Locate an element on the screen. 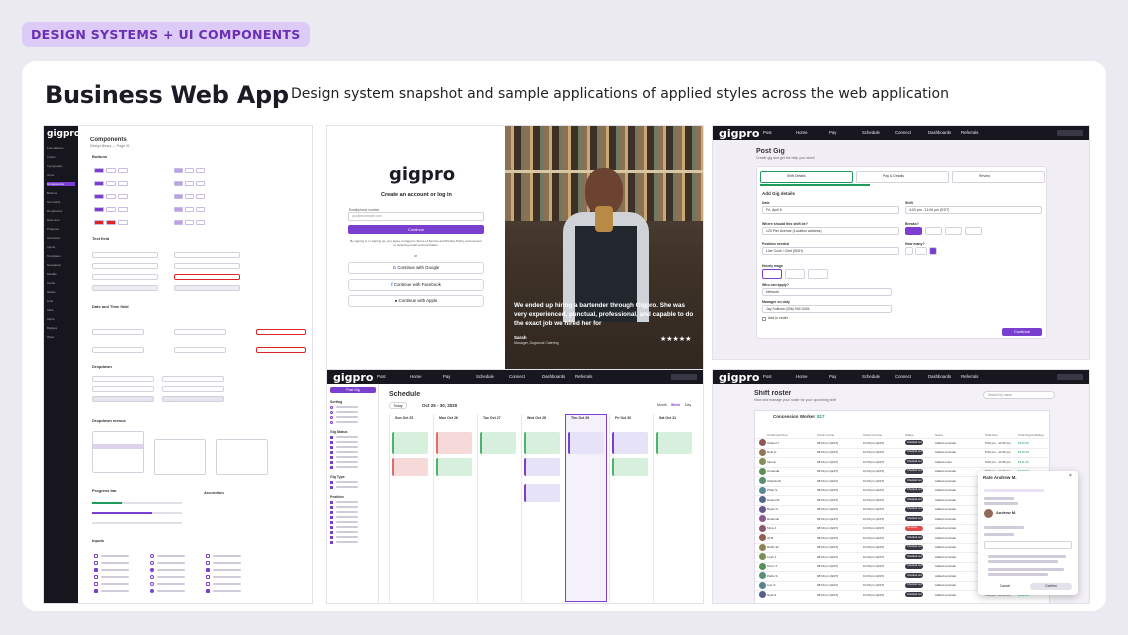 The width and height of the screenshot is (1128, 635). nav-item-dashboards: Dashboards is located at coordinates (939, 132).